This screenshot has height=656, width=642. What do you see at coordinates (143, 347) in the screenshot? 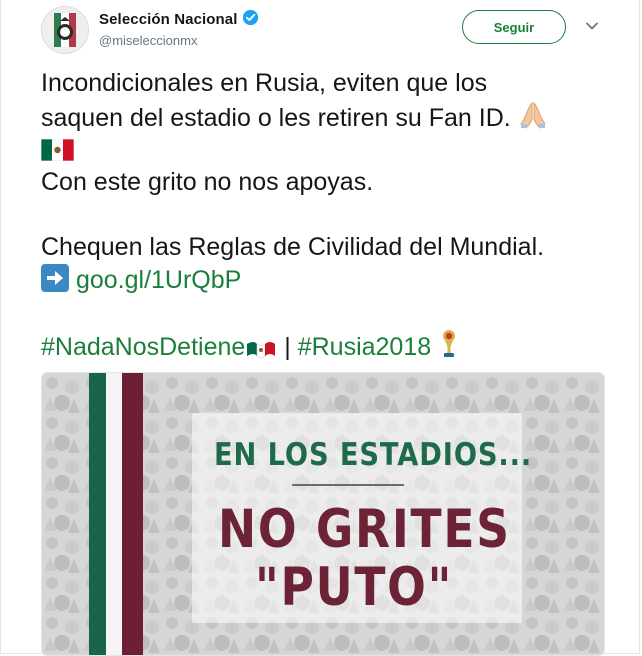
I see `hashtag-nadanosdetiene: #NadaNosDetiene` at bounding box center [143, 347].